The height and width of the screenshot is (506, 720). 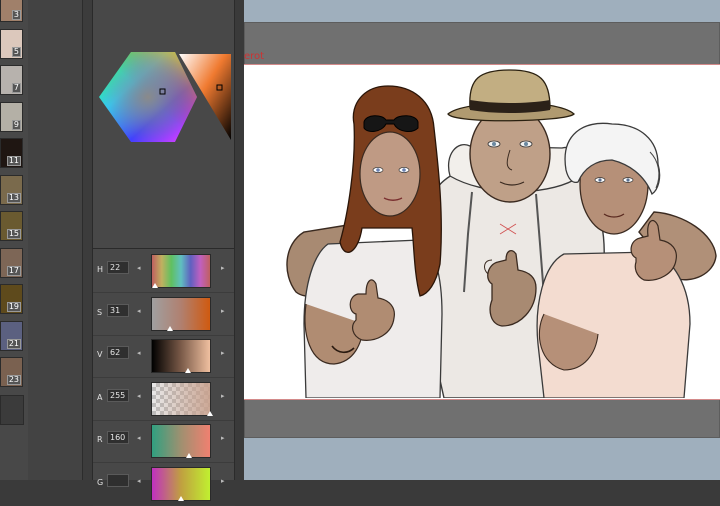 What do you see at coordinates (11, 153) in the screenshot?
I see `color-swatch: 11` at bounding box center [11, 153].